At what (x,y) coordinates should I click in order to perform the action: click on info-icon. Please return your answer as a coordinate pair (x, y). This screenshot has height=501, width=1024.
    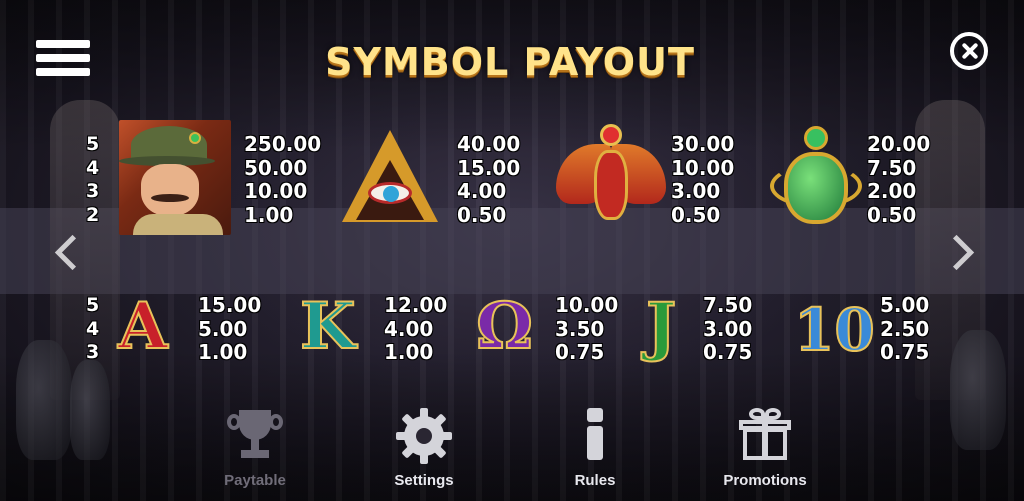
    Looking at the image, I should click on (595, 436).